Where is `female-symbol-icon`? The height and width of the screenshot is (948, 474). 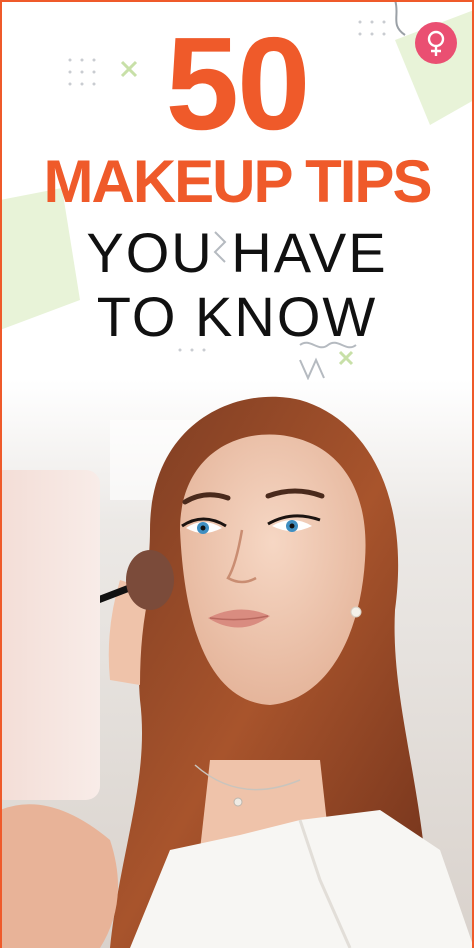
female-symbol-icon is located at coordinates (436, 43).